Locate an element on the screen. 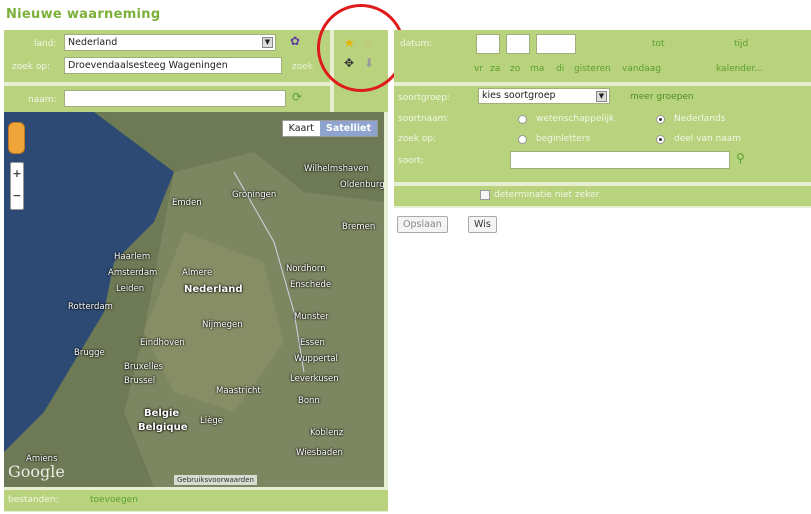 The height and width of the screenshot is (514, 811). city-label: Bonn is located at coordinates (309, 401).